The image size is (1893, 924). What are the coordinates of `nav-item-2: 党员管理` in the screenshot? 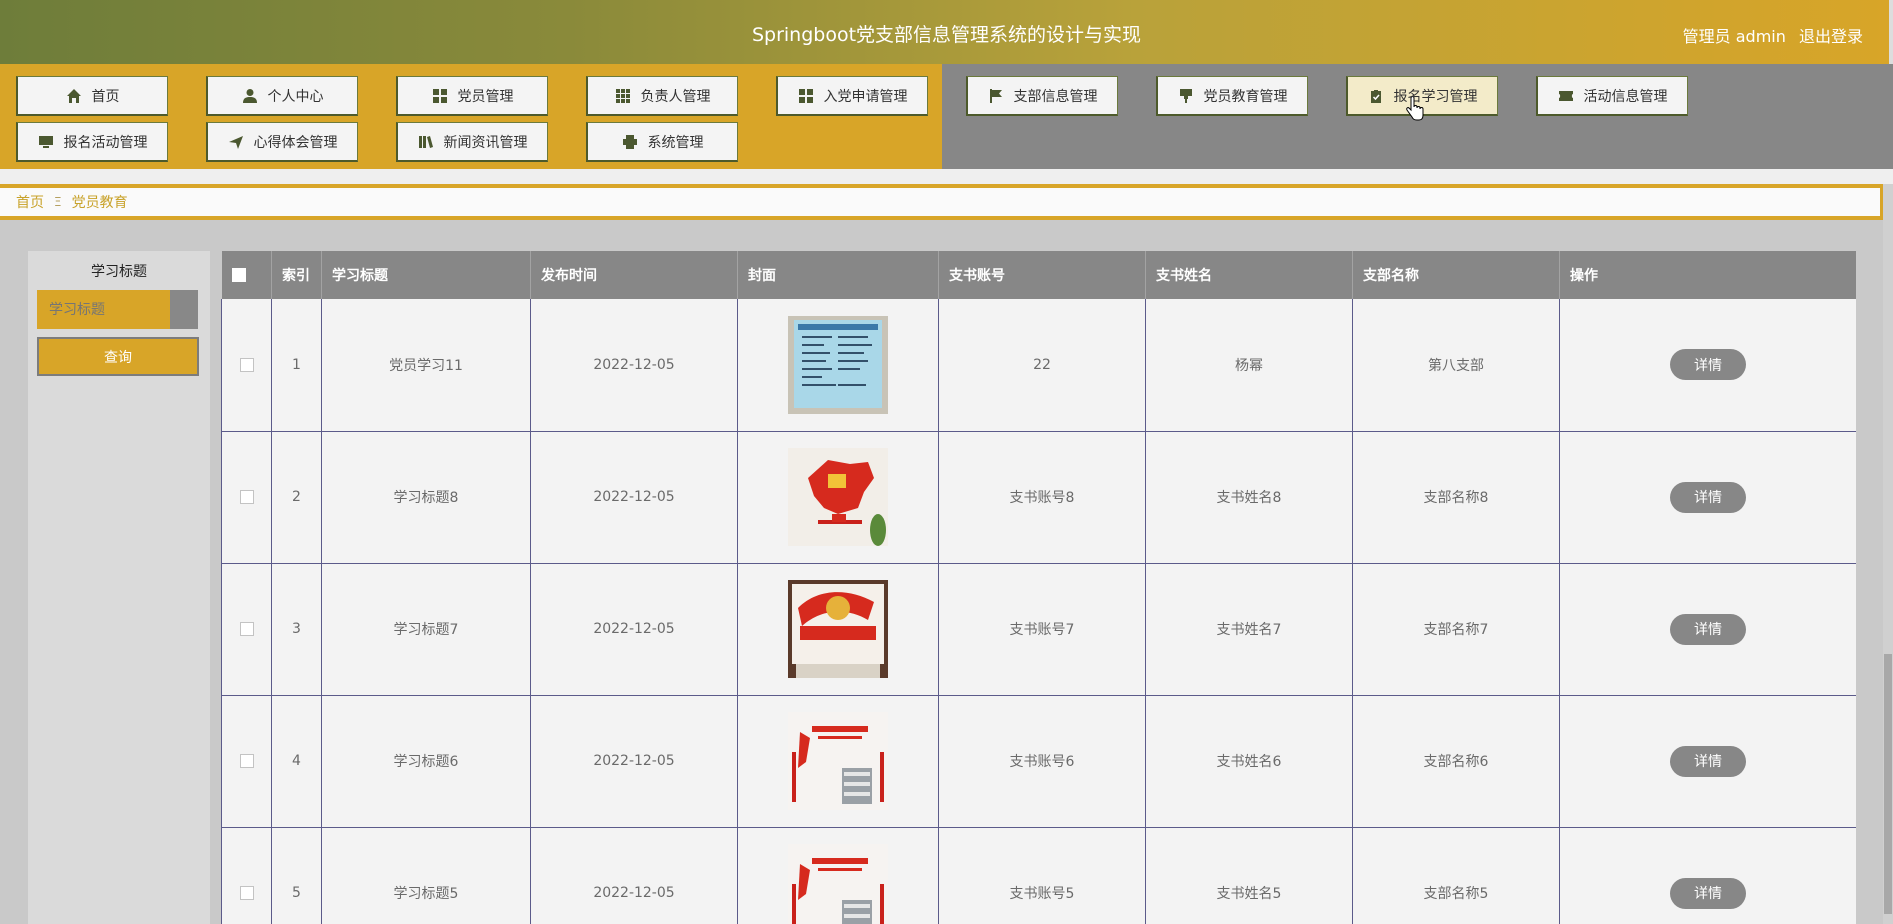 It's located at (472, 96).